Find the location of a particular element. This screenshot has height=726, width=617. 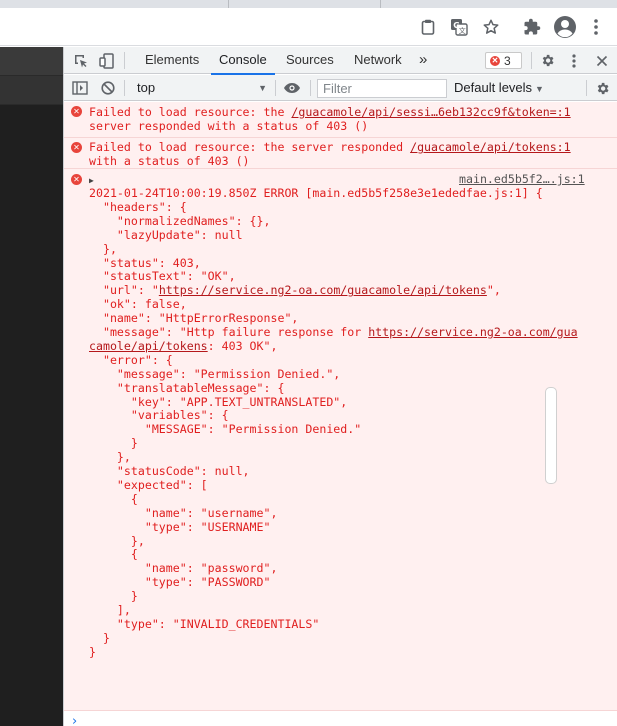

tab-sources: Sources is located at coordinates (310, 60).